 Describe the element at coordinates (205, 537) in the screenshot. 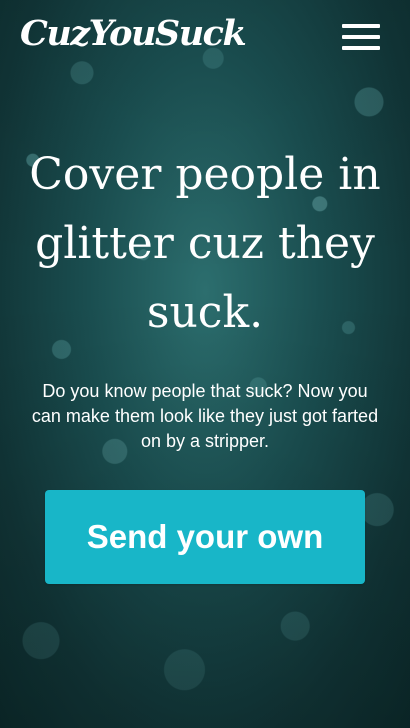

I see `send-your-own-button: Send your own` at that location.